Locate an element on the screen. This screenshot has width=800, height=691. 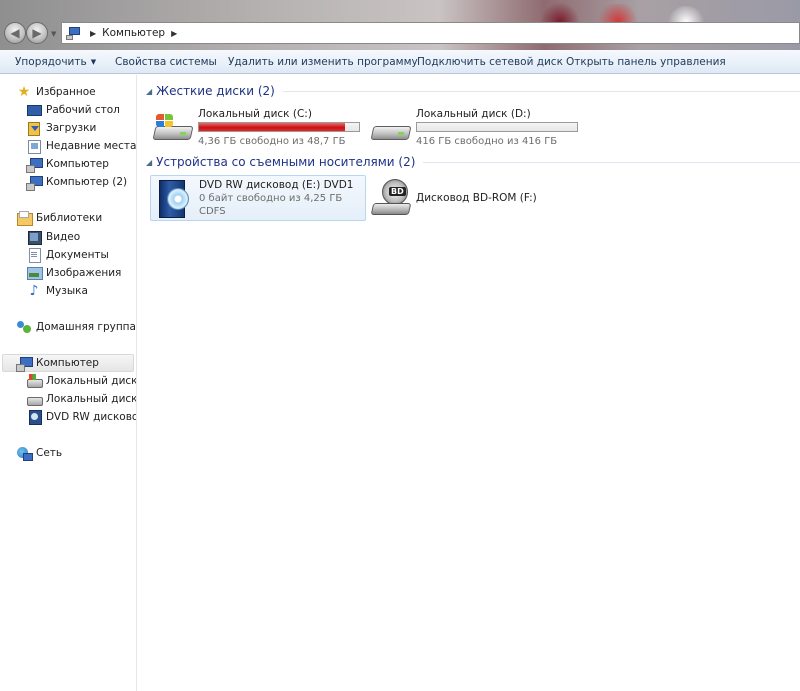
sidebar-item-documents: Документы is located at coordinates (67, 255).